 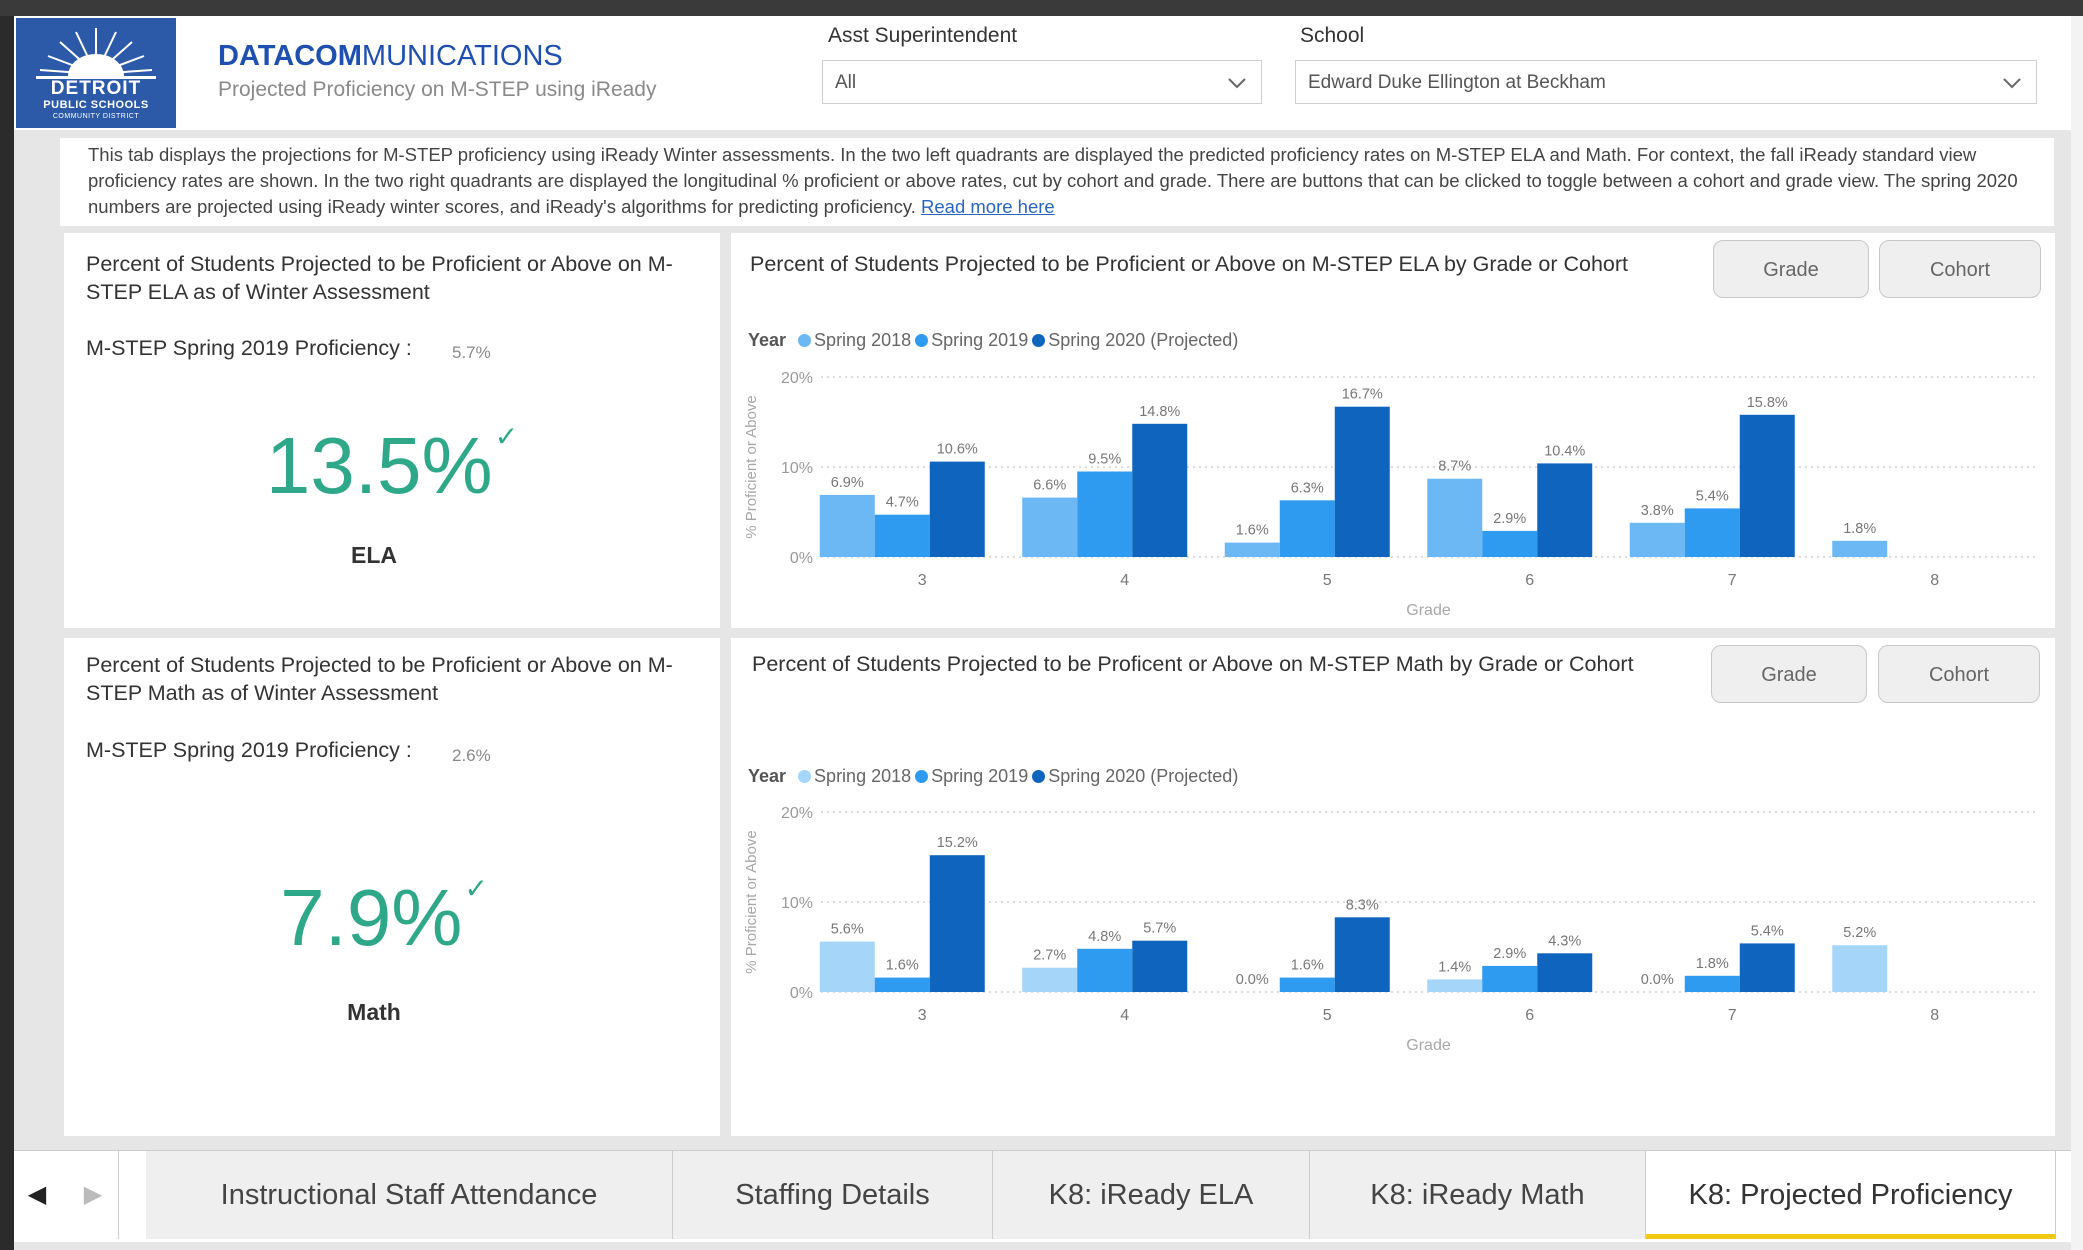 What do you see at coordinates (923, 35) in the screenshot?
I see `asst-superintendent-label: Asst Superintendent` at bounding box center [923, 35].